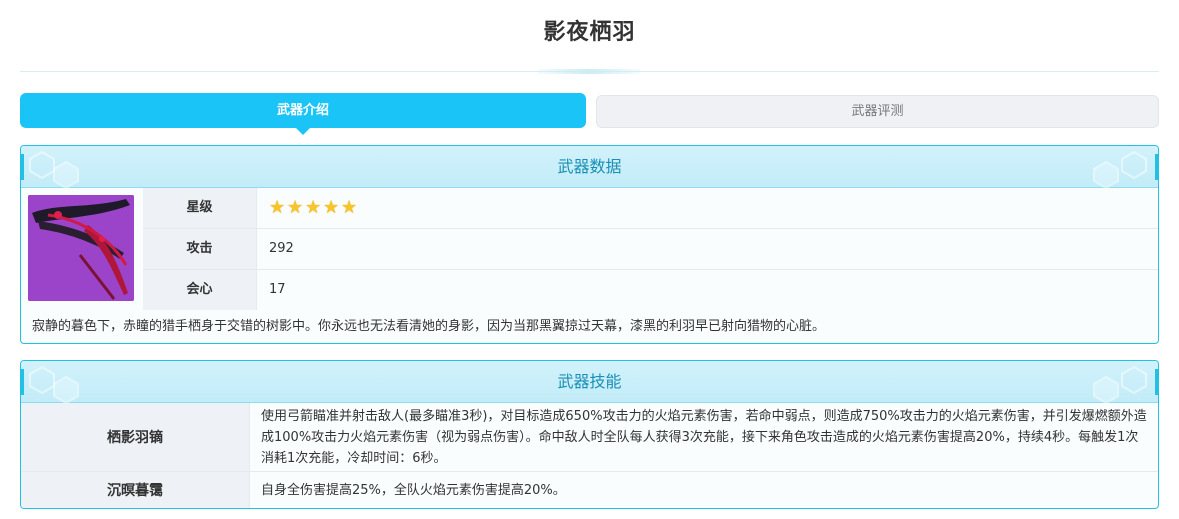 This screenshot has height=519, width=1179. What do you see at coordinates (277, 289) in the screenshot?
I see `stat-value: 17` at bounding box center [277, 289].